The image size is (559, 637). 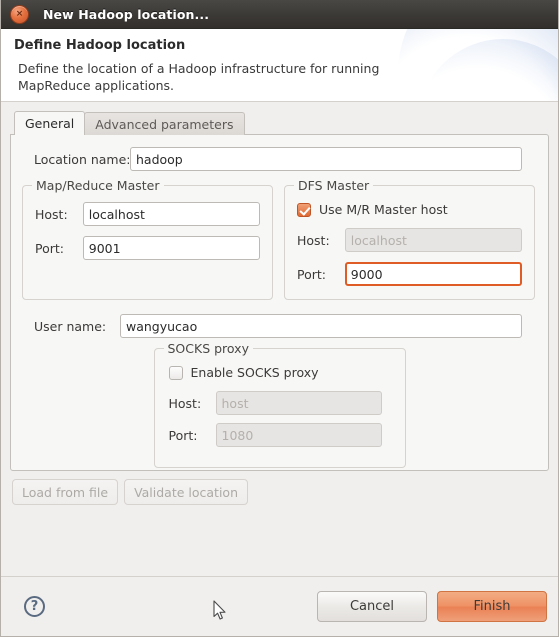 What do you see at coordinates (208, 348) in the screenshot?
I see `group-socks-proxy-title: SOCKS proxy` at bounding box center [208, 348].